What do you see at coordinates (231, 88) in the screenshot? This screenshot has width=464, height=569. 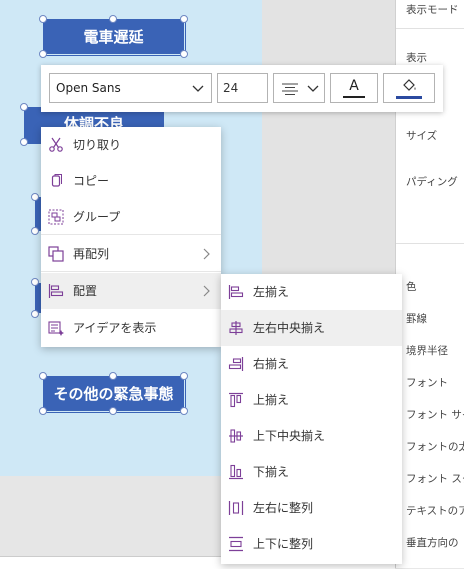 I see `font-size-value: 24` at bounding box center [231, 88].